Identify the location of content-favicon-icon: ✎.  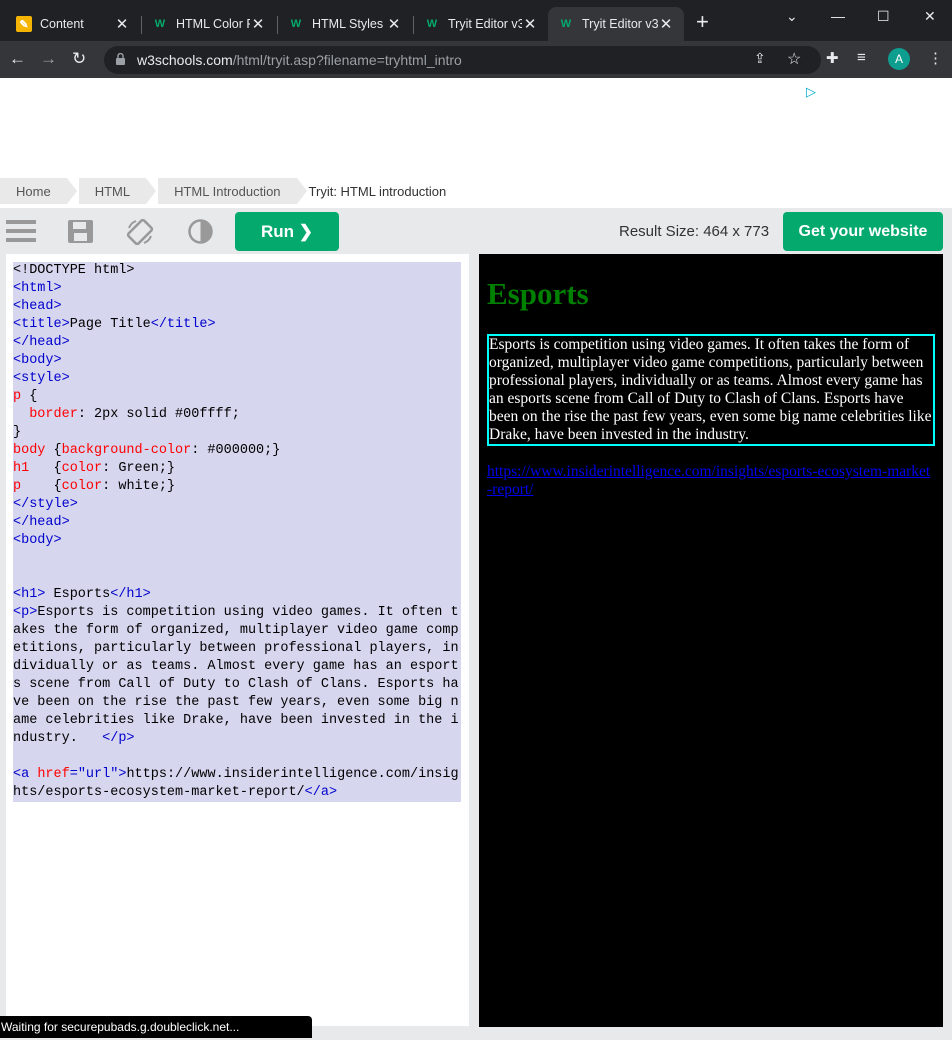
(24, 24).